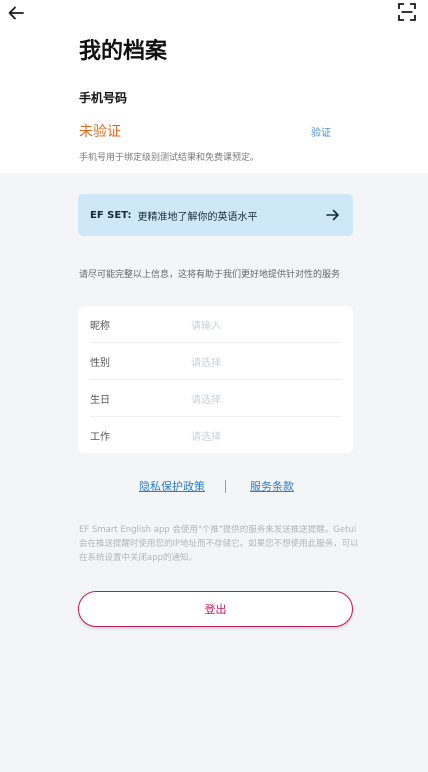 Image resolution: width=428 pixels, height=772 pixels. What do you see at coordinates (111, 215) in the screenshot?
I see `efset-prefix: EF SET:` at bounding box center [111, 215].